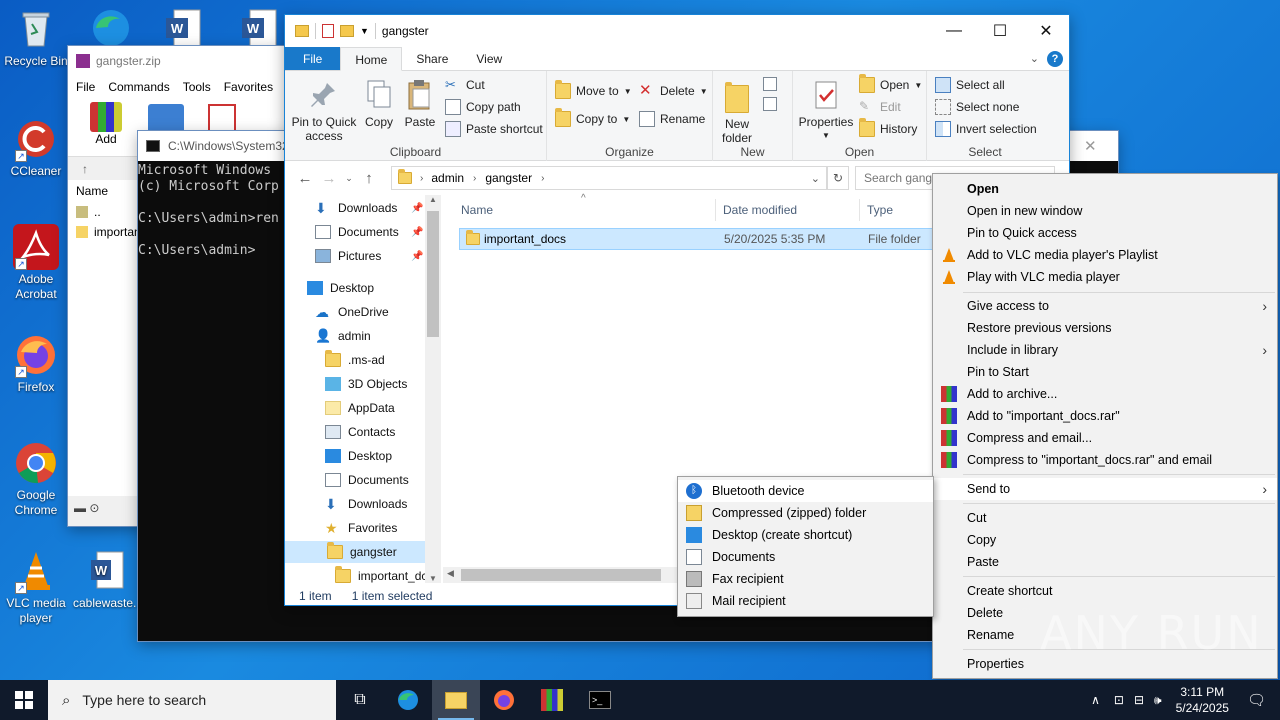 The image size is (1280, 720). What do you see at coordinates (1256, 700) in the screenshot?
I see `notifications-icon: 🗨` at bounding box center [1256, 700].